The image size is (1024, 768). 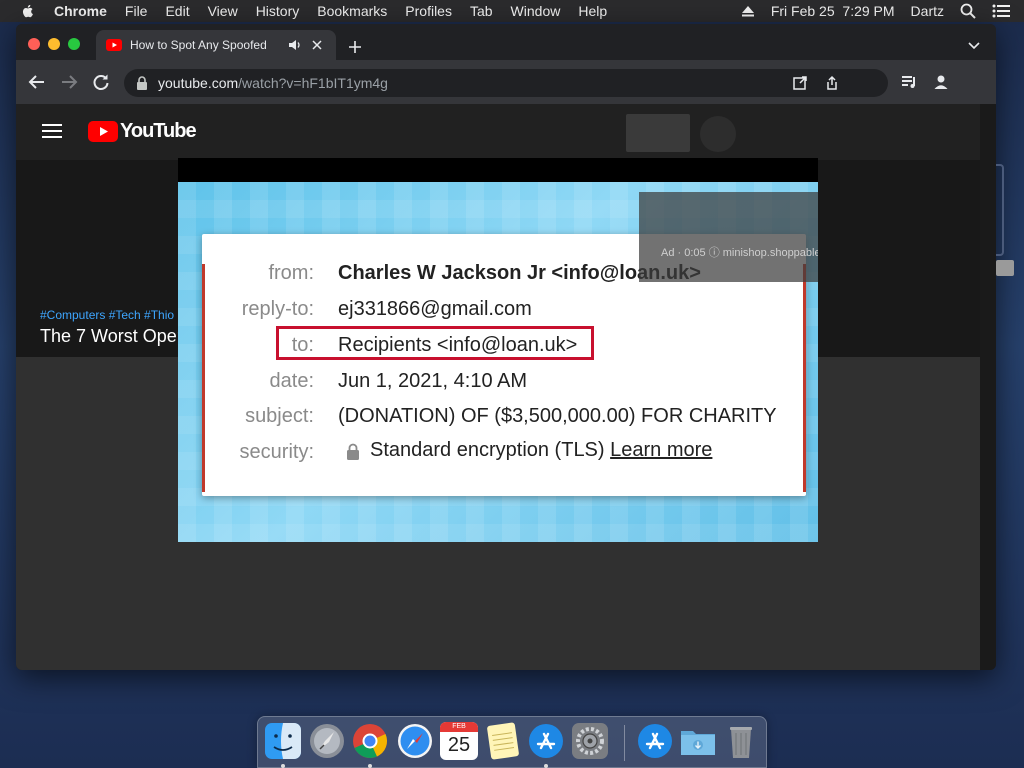 I want to click on app-store-recent-icon, so click(x=655, y=741).